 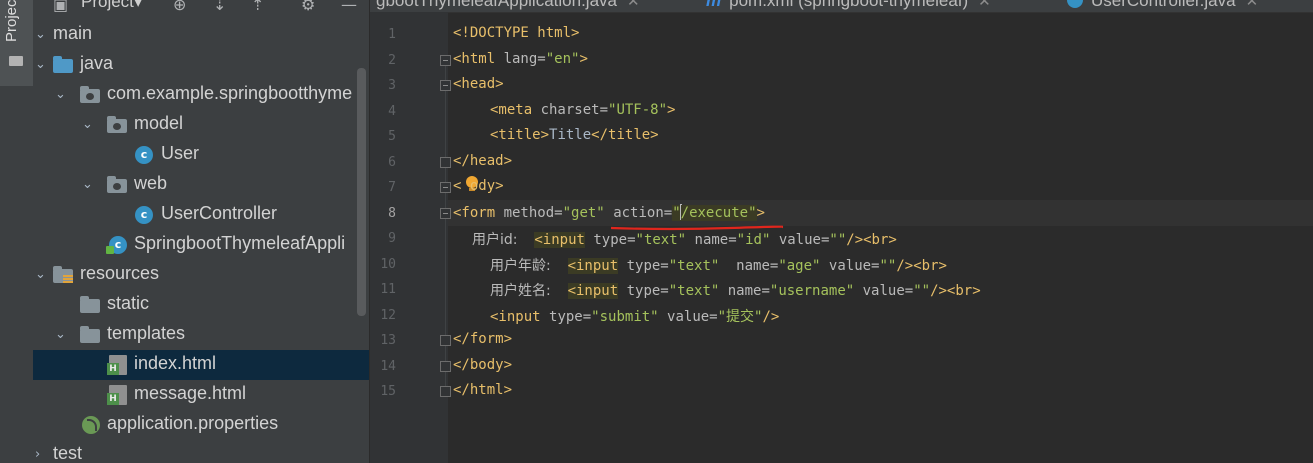 What do you see at coordinates (219, 6) in the screenshot?
I see `expand-all-icon: ⇣` at bounding box center [219, 6].